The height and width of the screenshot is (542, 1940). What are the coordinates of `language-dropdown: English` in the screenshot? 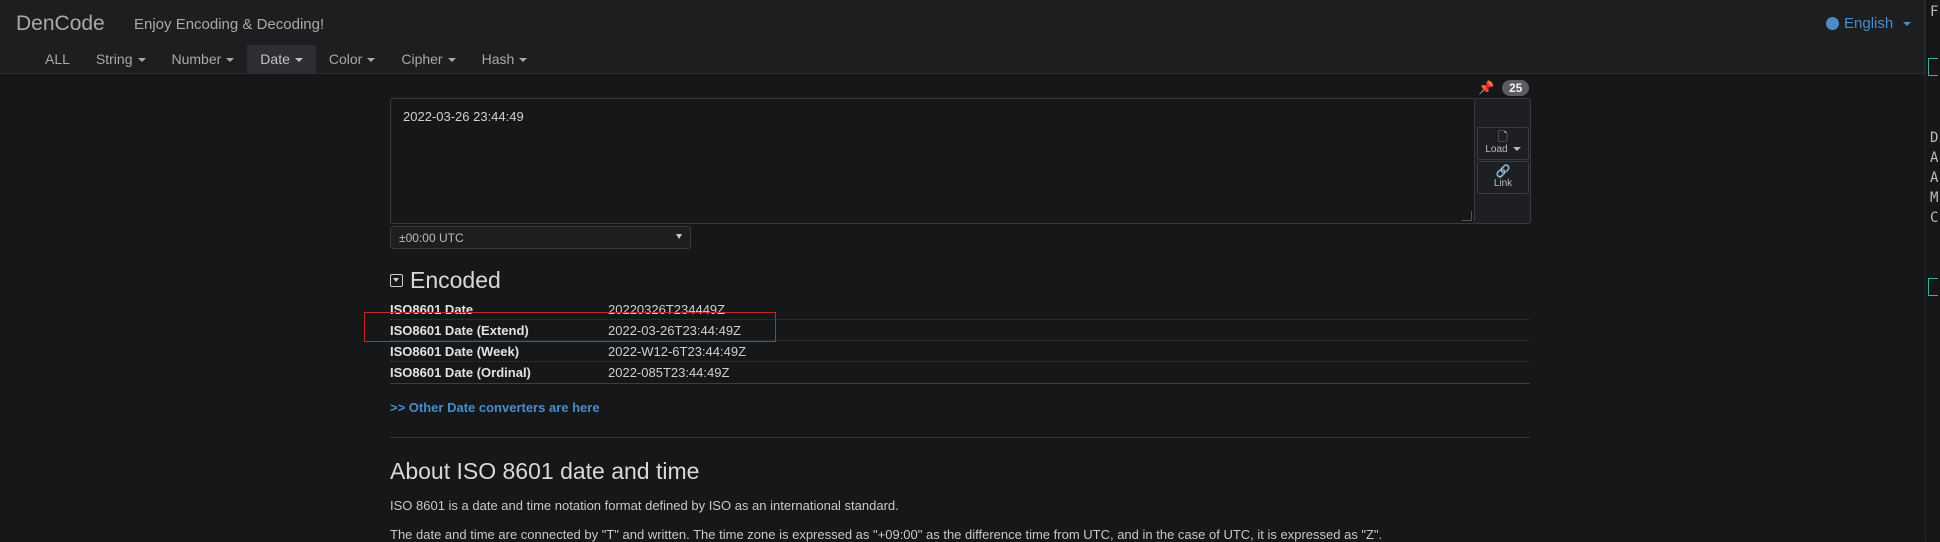 It's located at (1869, 23).